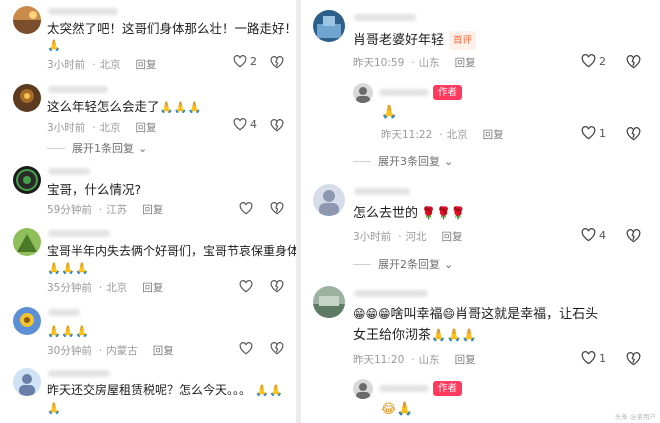 Image resolution: width=660 pixels, height=423 pixels. What do you see at coordinates (97, 148) in the screenshot?
I see `expand-replies-button: 展开1条回复 ⌄` at bounding box center [97, 148].